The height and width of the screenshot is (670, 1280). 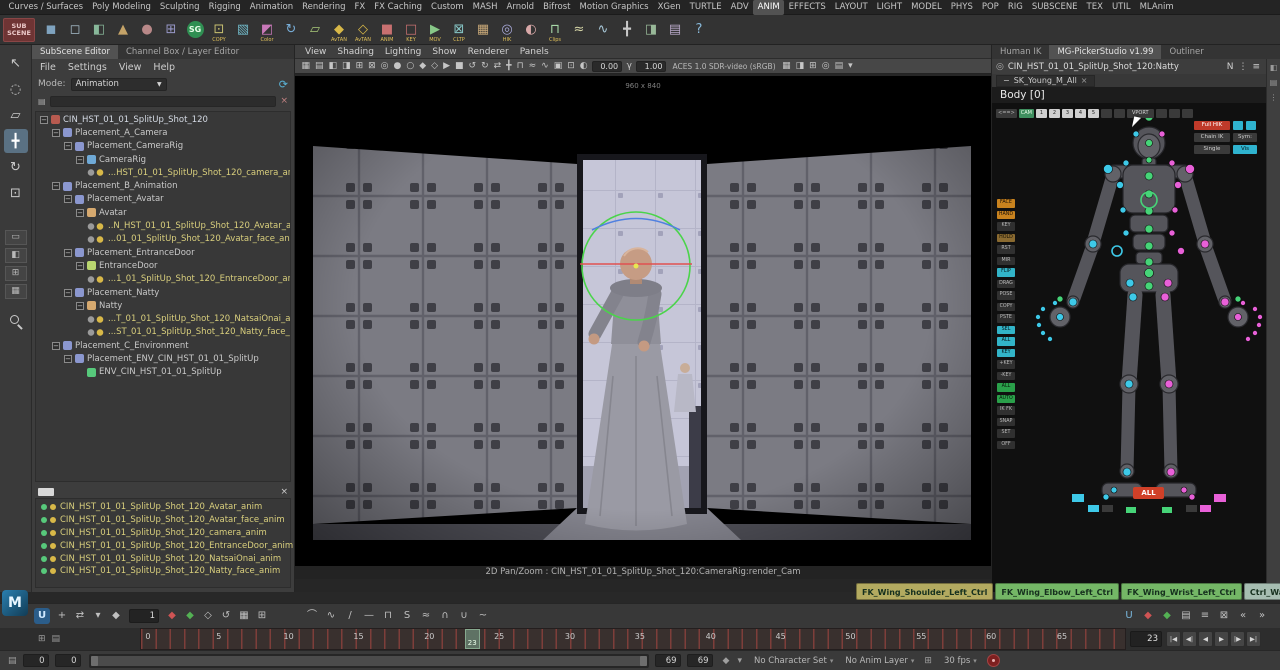 I want to click on menubar-item: MASH, so click(x=485, y=7).